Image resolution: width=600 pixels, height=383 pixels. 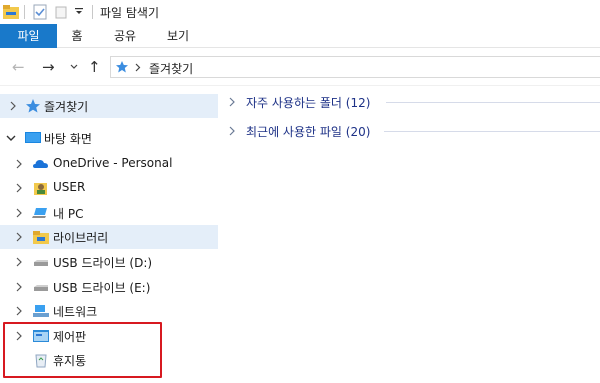 I want to click on back-arrow-icon: ←, so click(x=18, y=67).